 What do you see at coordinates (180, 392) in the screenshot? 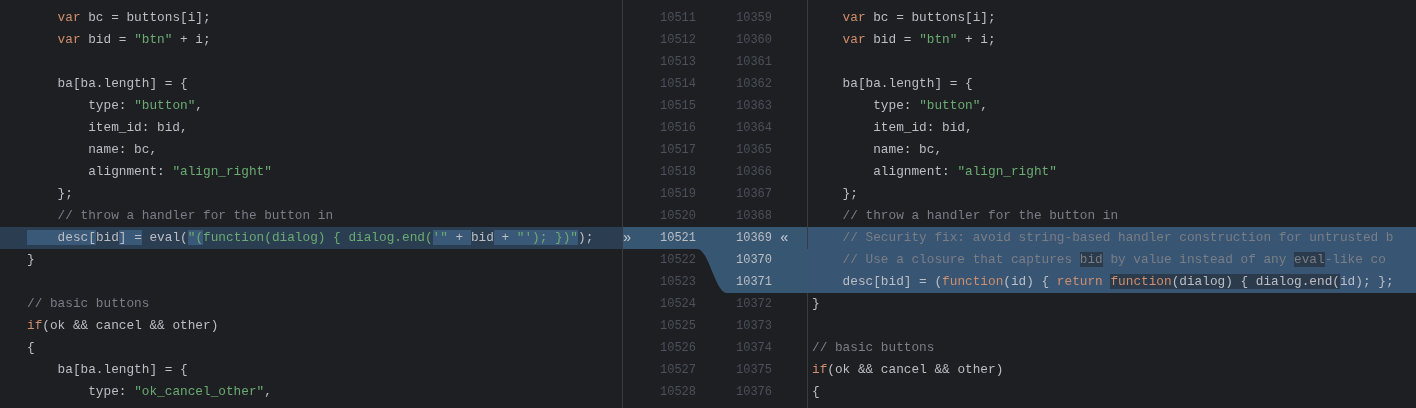
I see `code-line: type: "ok_cancel_other",` at bounding box center [180, 392].